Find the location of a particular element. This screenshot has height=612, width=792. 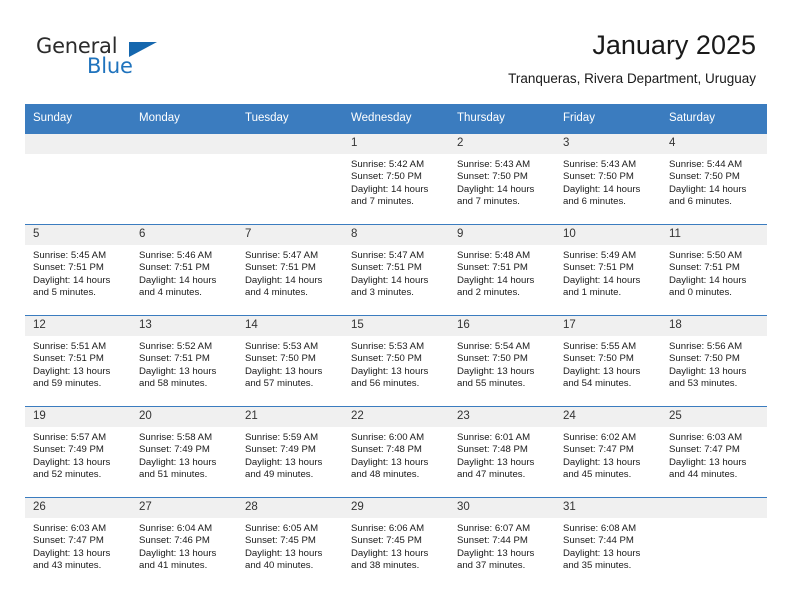

weekday-header-monday: Monday is located at coordinates (184, 119).